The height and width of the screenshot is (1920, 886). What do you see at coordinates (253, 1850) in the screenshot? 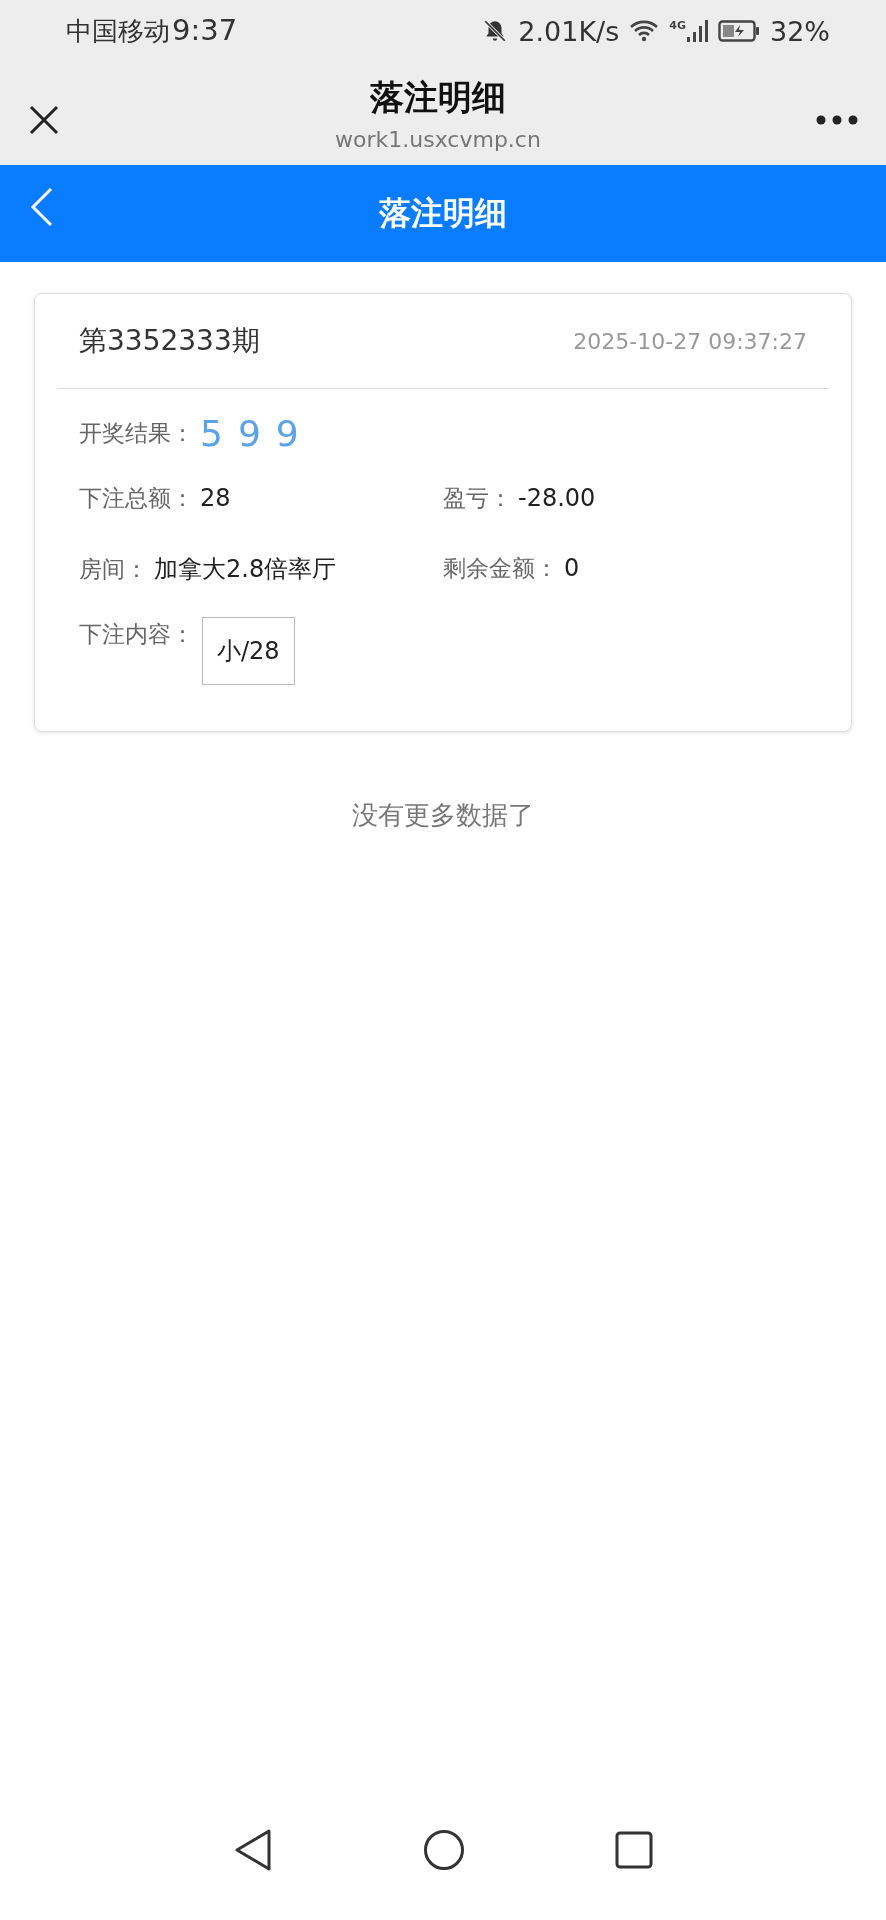
I see `back-nav-icon` at bounding box center [253, 1850].